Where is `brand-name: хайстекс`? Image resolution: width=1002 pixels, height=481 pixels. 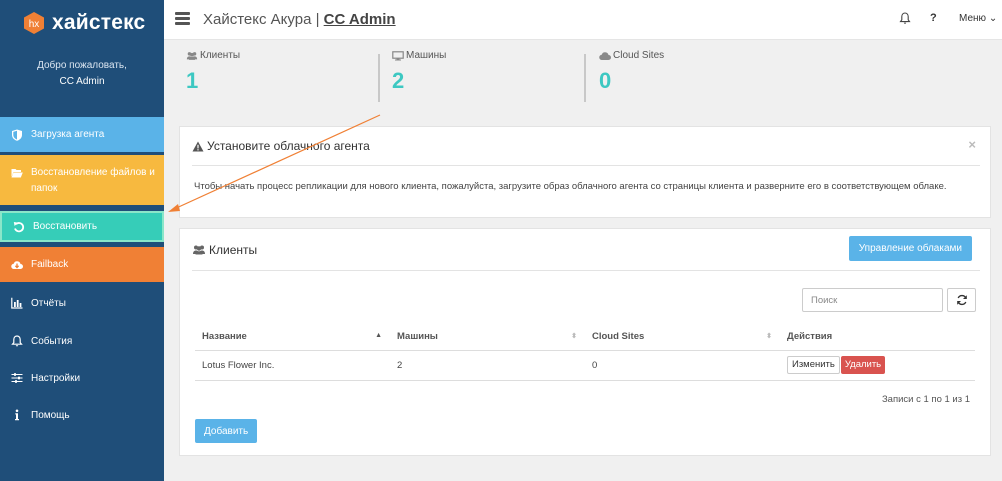 brand-name: хайстекс is located at coordinates (99, 22).